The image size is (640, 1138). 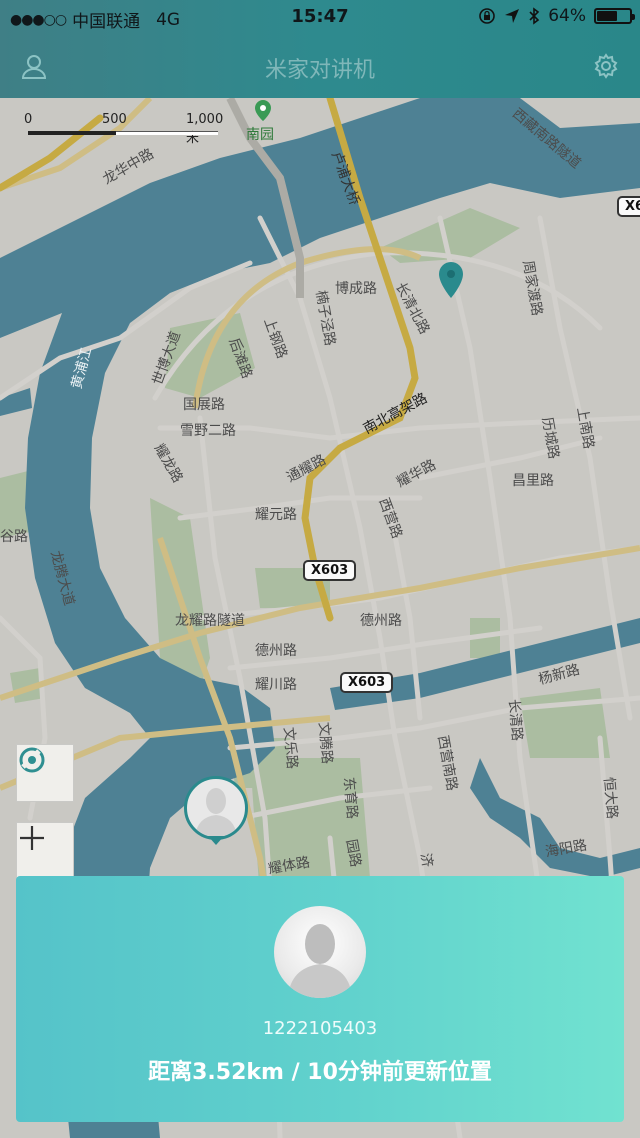 What do you see at coordinates (320, 1028) in the screenshot?
I see `member-phone: 1222105403` at bounding box center [320, 1028].